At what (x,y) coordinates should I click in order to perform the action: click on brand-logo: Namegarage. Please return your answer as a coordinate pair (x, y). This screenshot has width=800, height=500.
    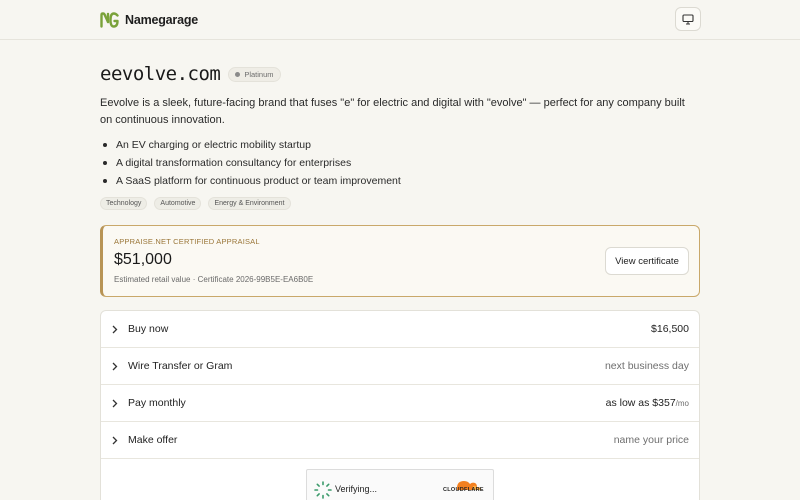
    Looking at the image, I should click on (149, 19).